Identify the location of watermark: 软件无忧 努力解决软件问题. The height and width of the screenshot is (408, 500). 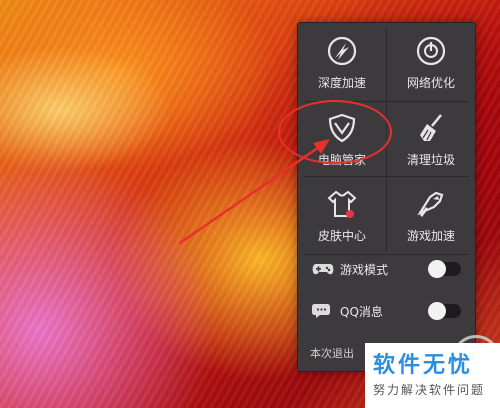
(432, 375).